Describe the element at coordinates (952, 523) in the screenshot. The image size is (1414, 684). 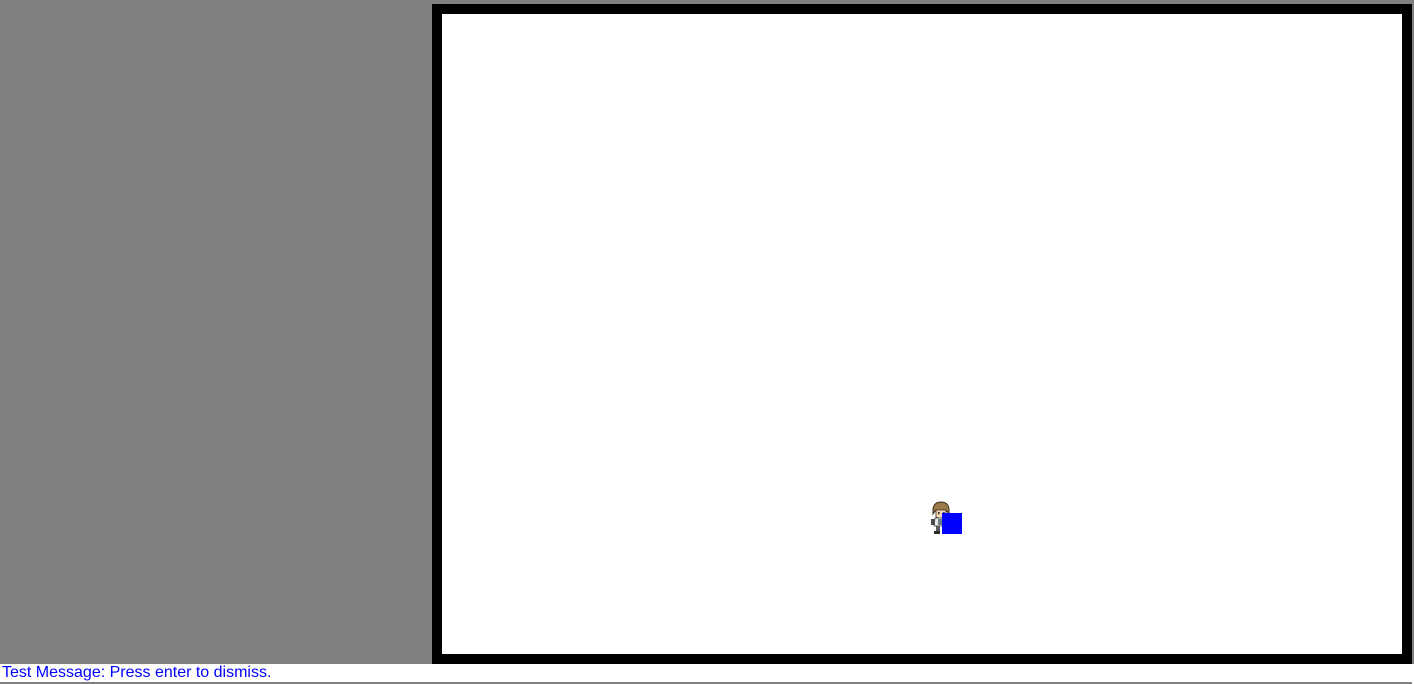
I see `blue-marker` at that location.